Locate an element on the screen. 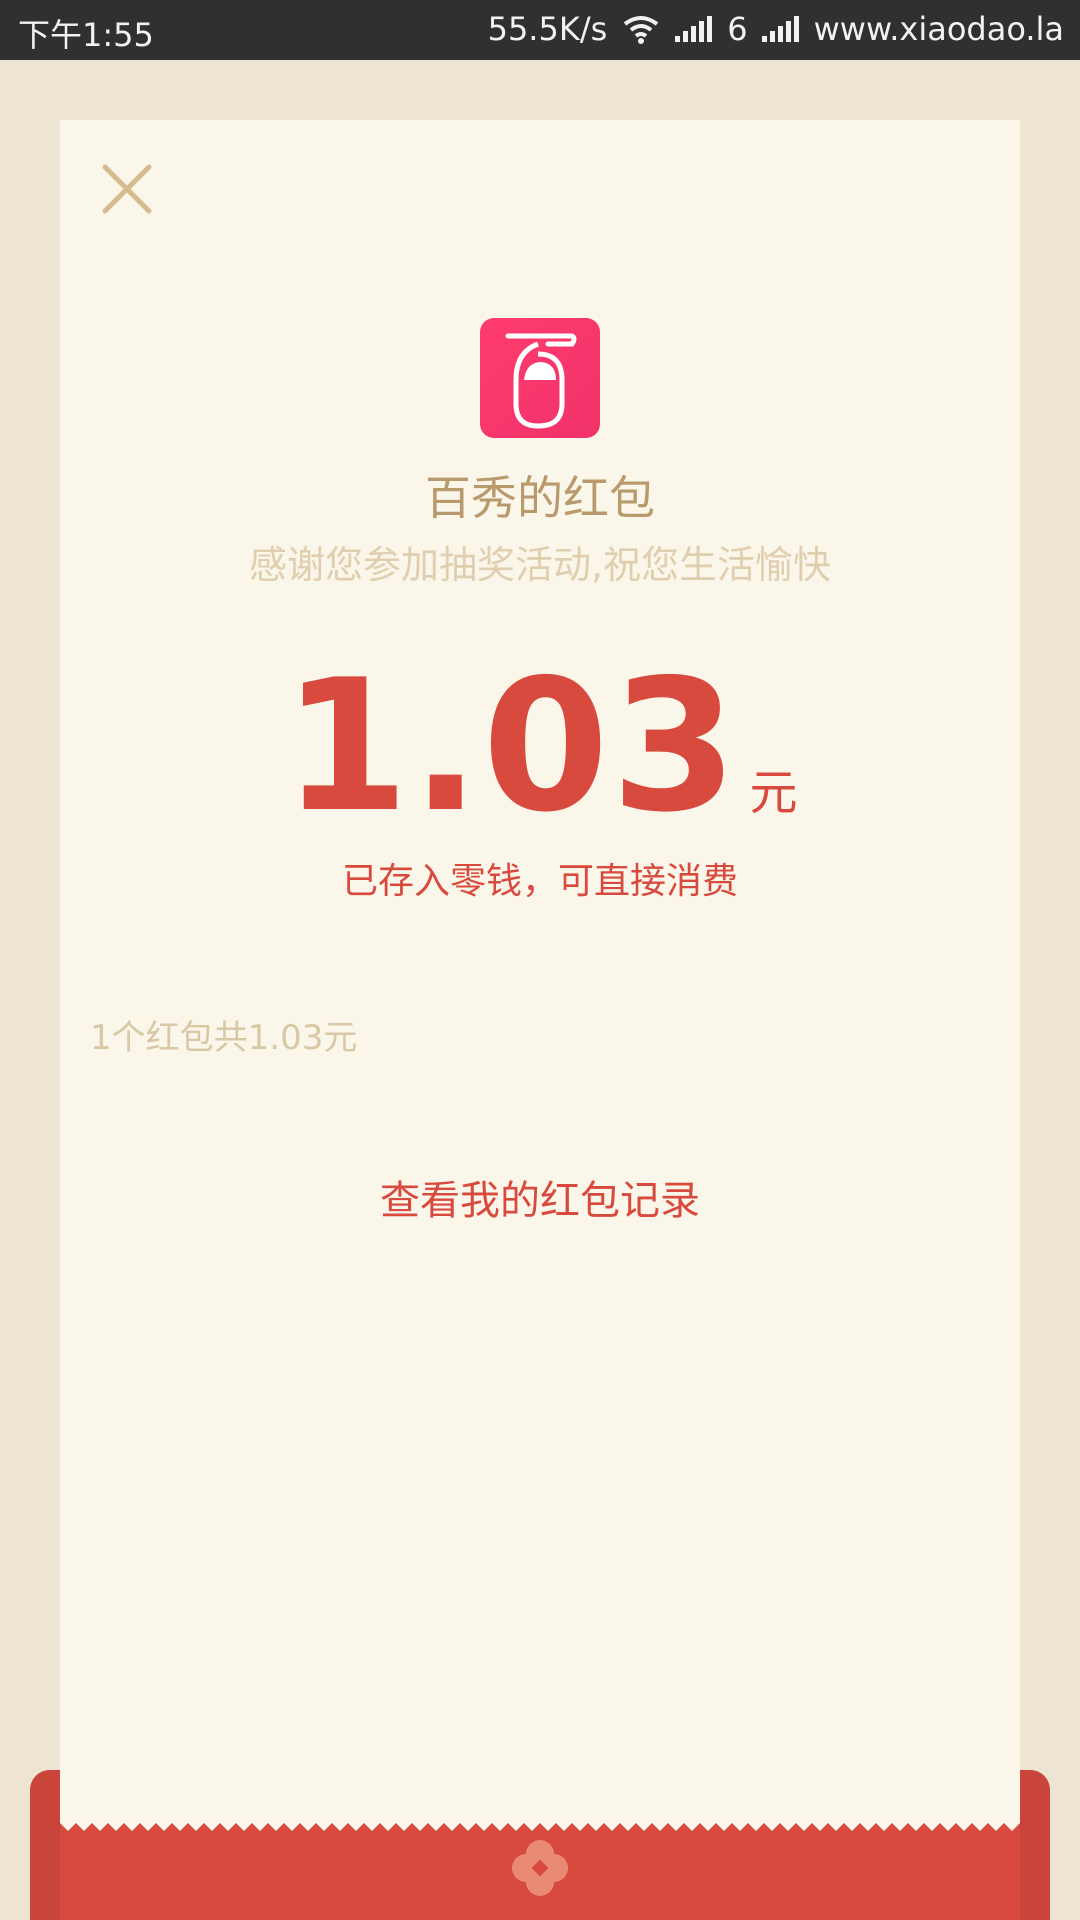 This screenshot has width=1080, height=1920. deposit-note: 已存入零钱，可直接消费 is located at coordinates (539, 881).